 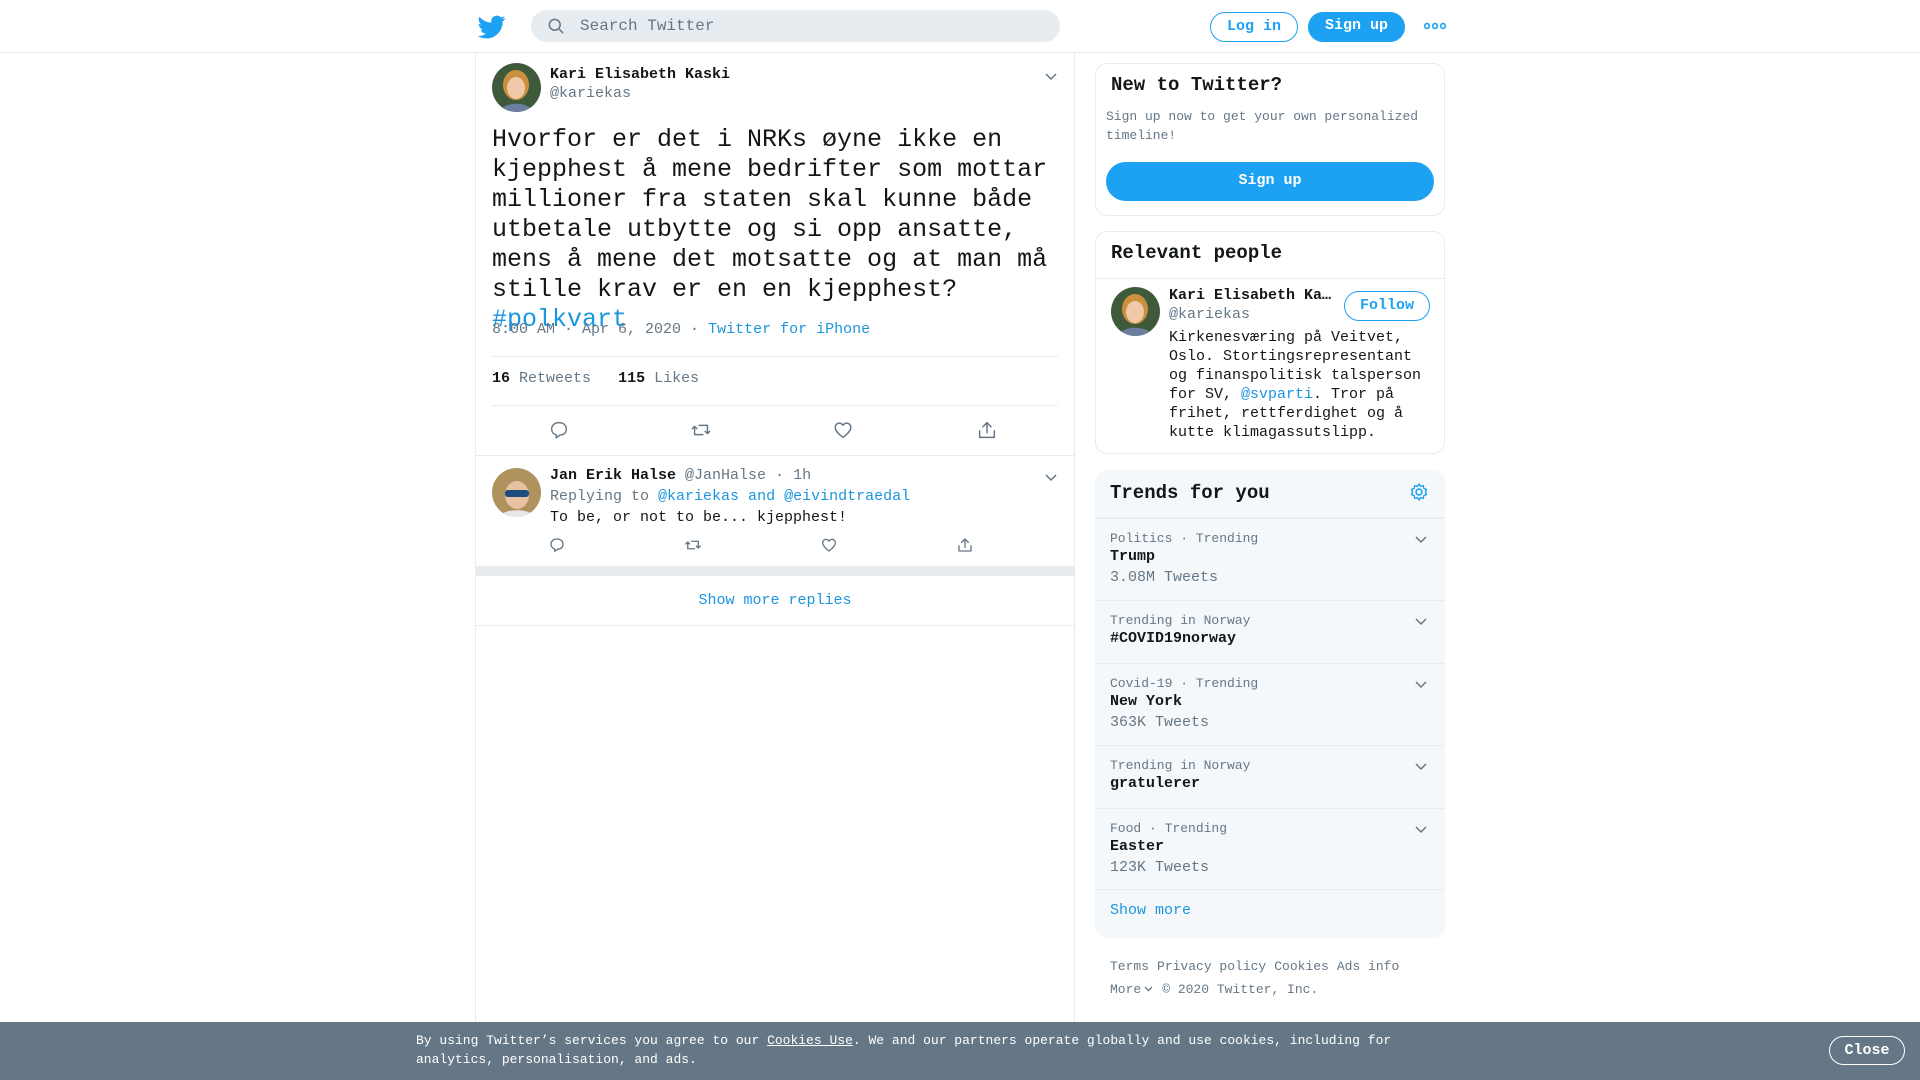 I want to click on replying-mentions: @kariekas and @eivindtraedal, so click(x=784, y=496).